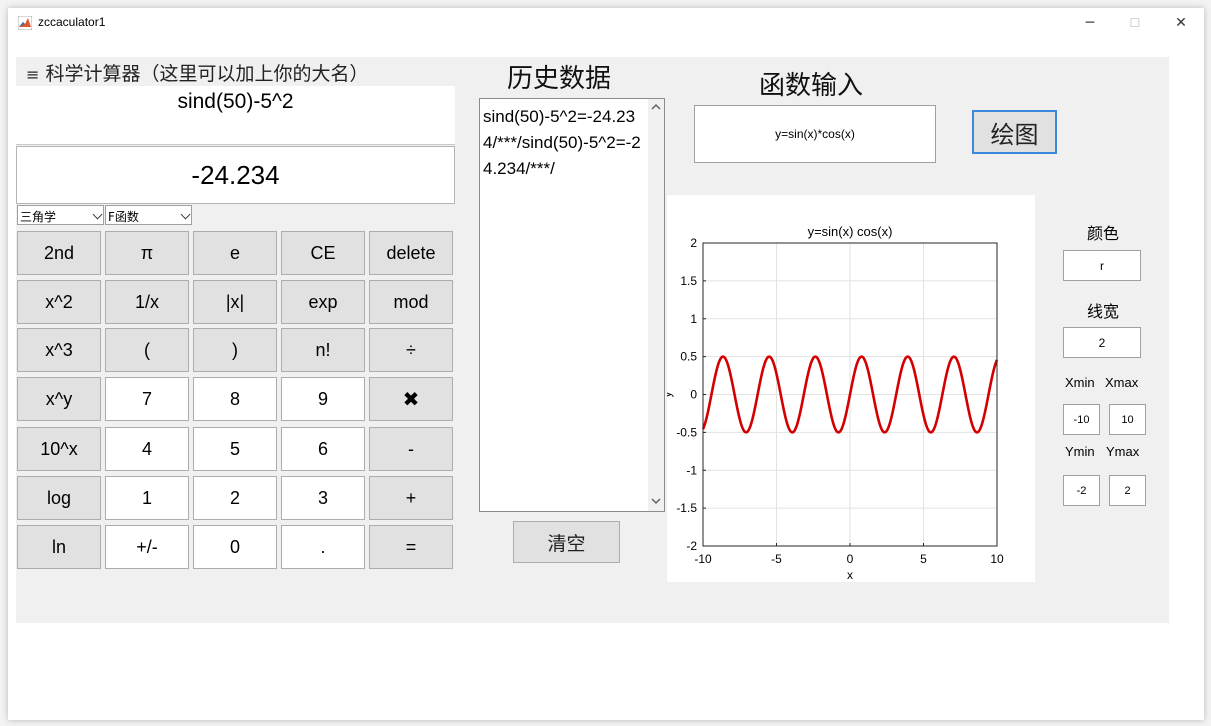 This screenshot has width=1211, height=726. What do you see at coordinates (235, 498) in the screenshot?
I see `key-button: 2` at bounding box center [235, 498].